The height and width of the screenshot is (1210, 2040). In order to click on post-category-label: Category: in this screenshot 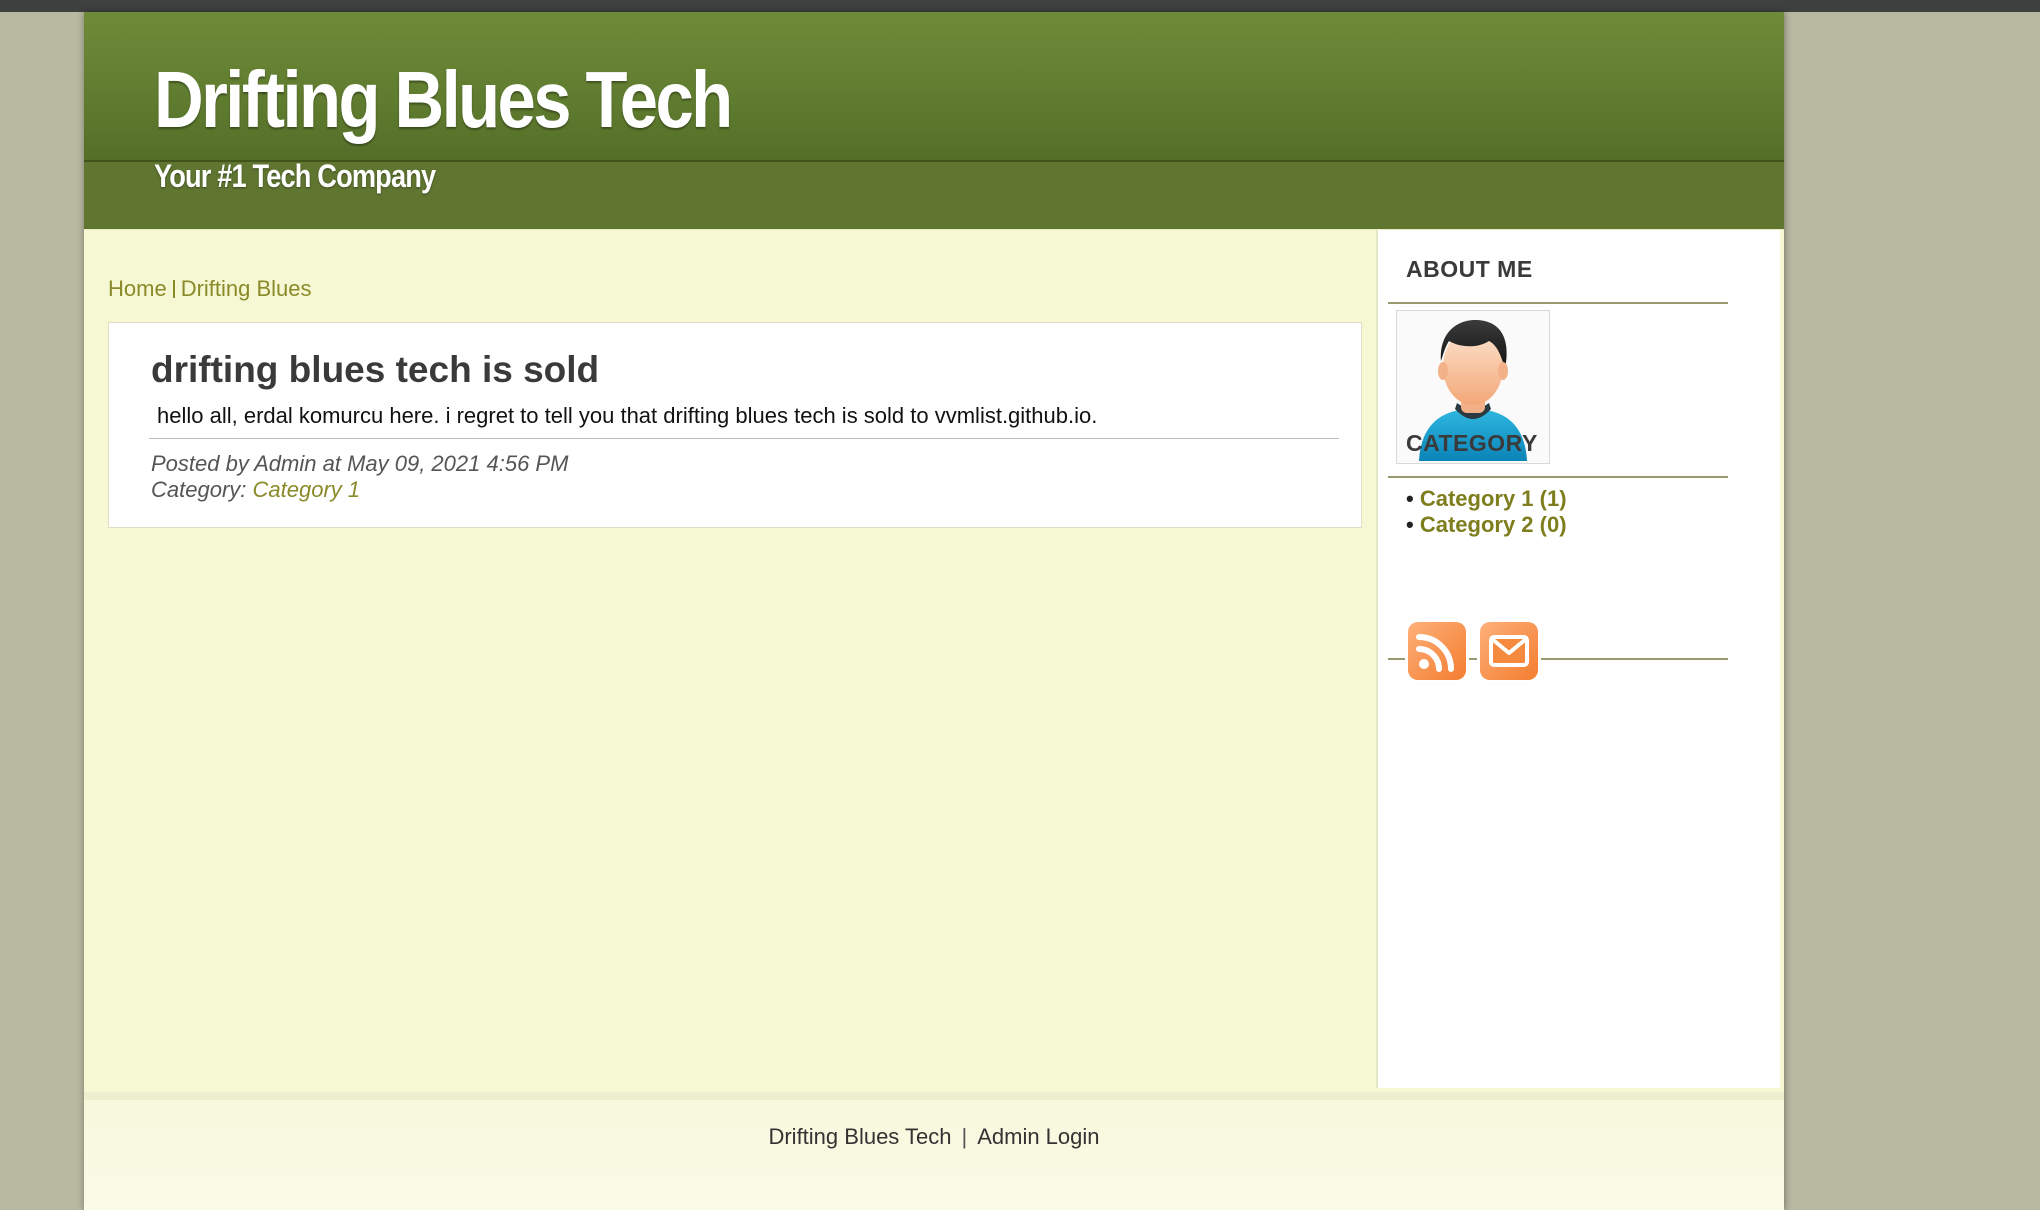, I will do `click(202, 489)`.